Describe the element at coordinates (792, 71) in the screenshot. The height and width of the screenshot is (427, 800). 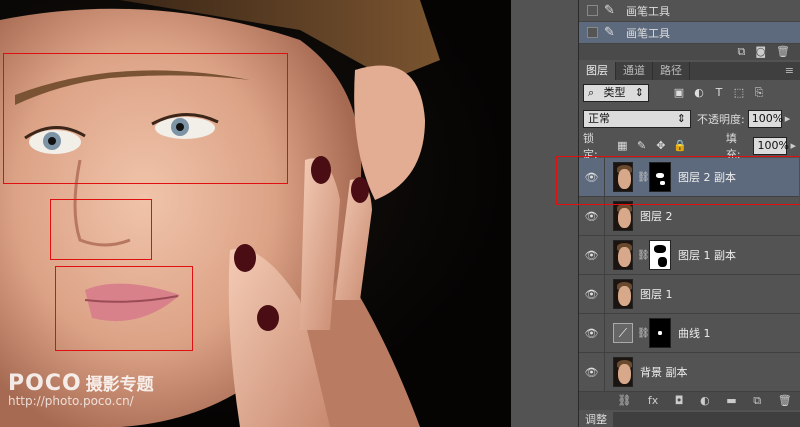
I see `panel-menu-icon: ≡` at that location.